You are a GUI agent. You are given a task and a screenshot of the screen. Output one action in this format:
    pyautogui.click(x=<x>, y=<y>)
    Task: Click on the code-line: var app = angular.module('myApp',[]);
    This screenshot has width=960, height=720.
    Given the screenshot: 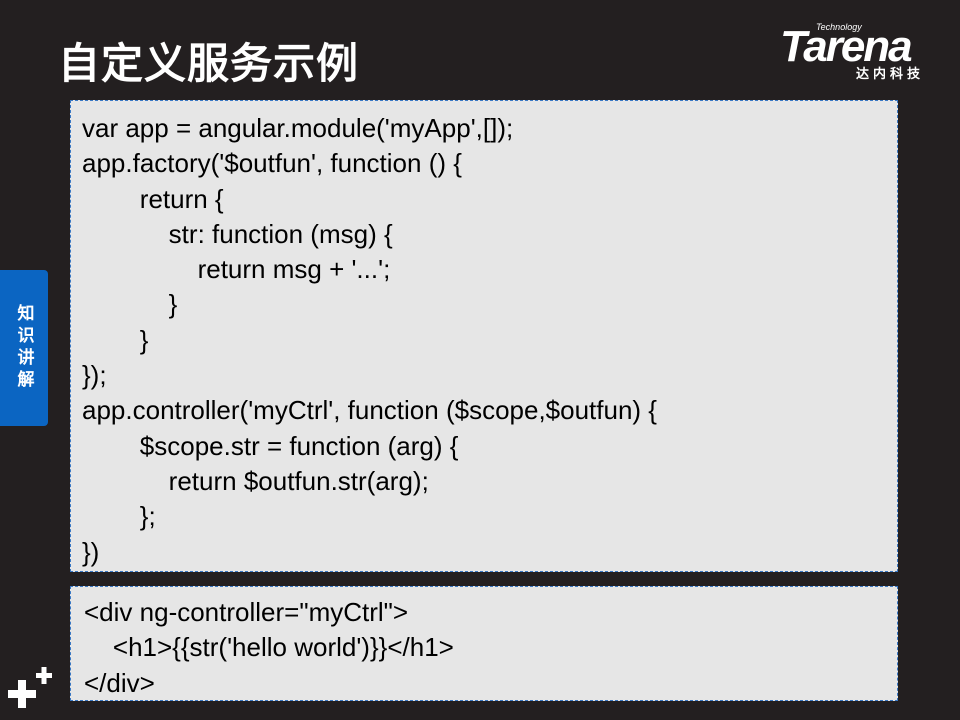 What is the action you would take?
    pyautogui.click(x=298, y=128)
    